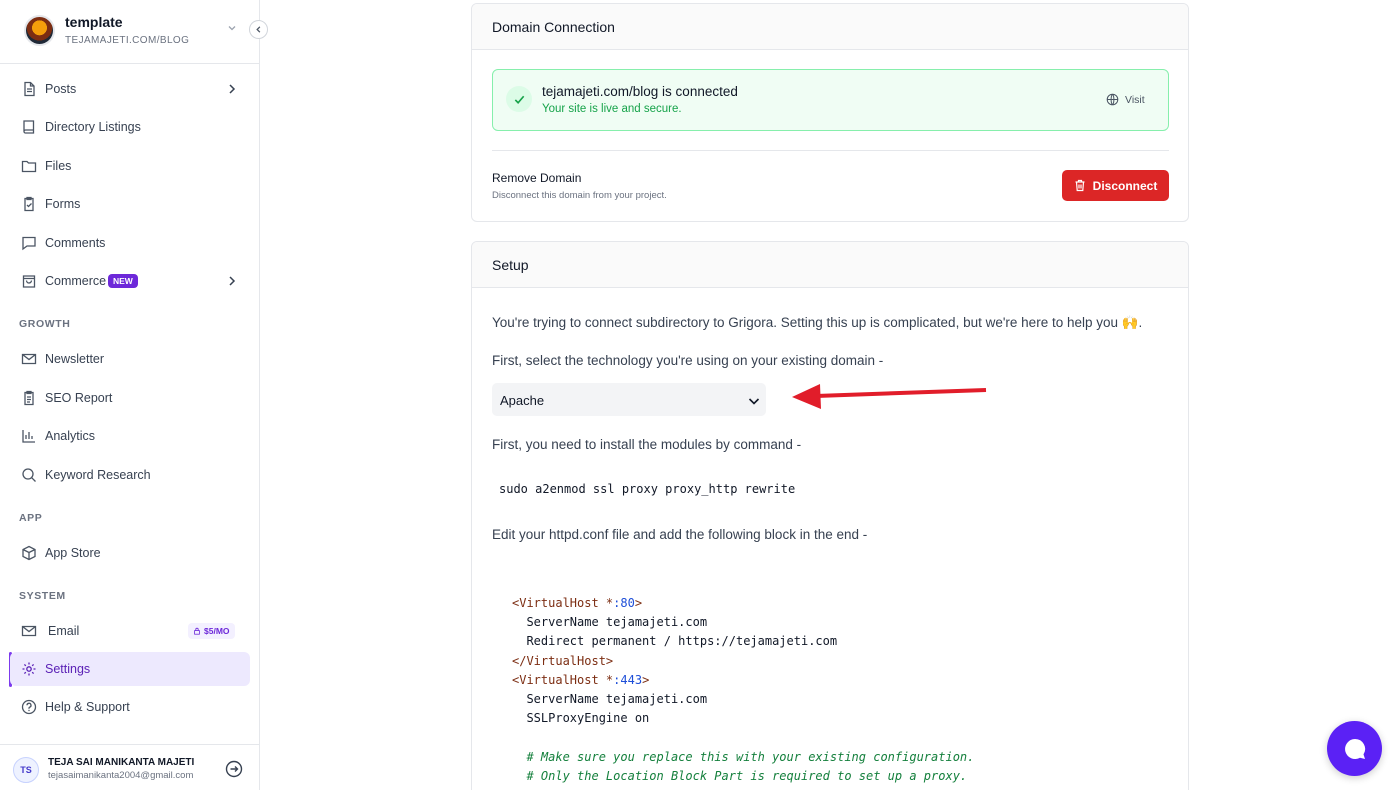  I want to click on chat-icon, so click(1354, 748).